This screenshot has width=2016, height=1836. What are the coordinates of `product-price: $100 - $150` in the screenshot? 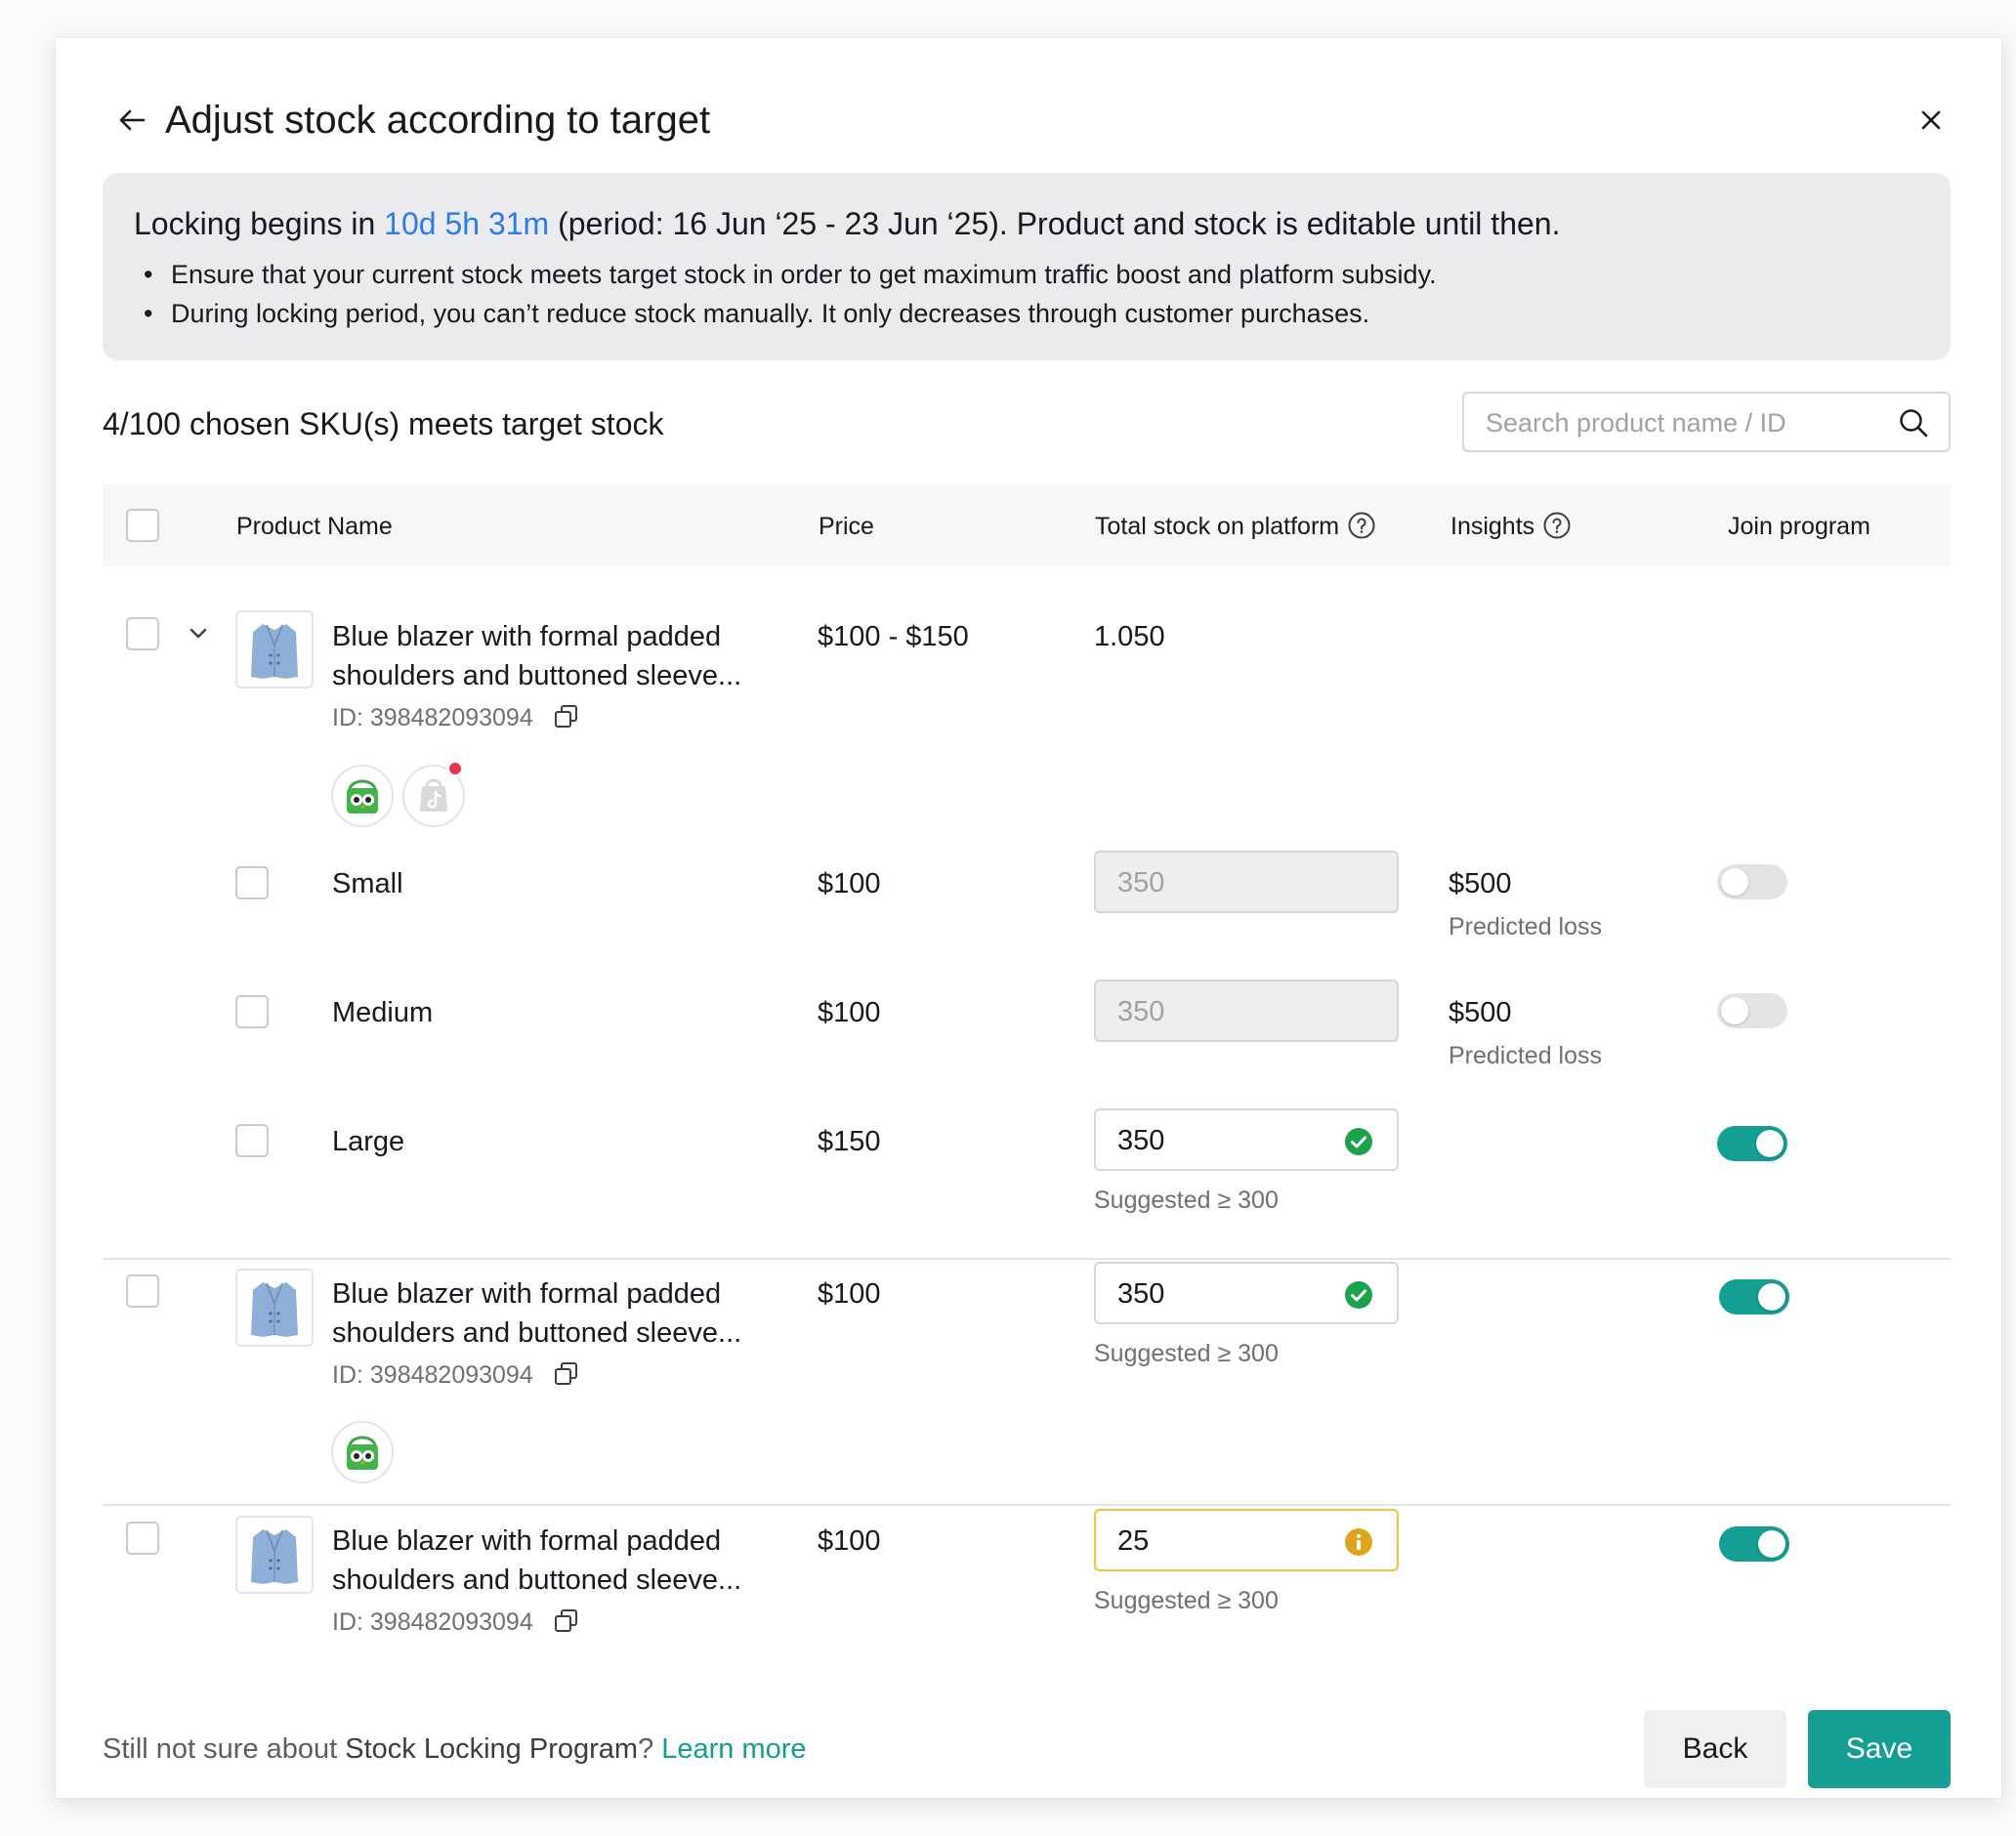 It's located at (893, 636).